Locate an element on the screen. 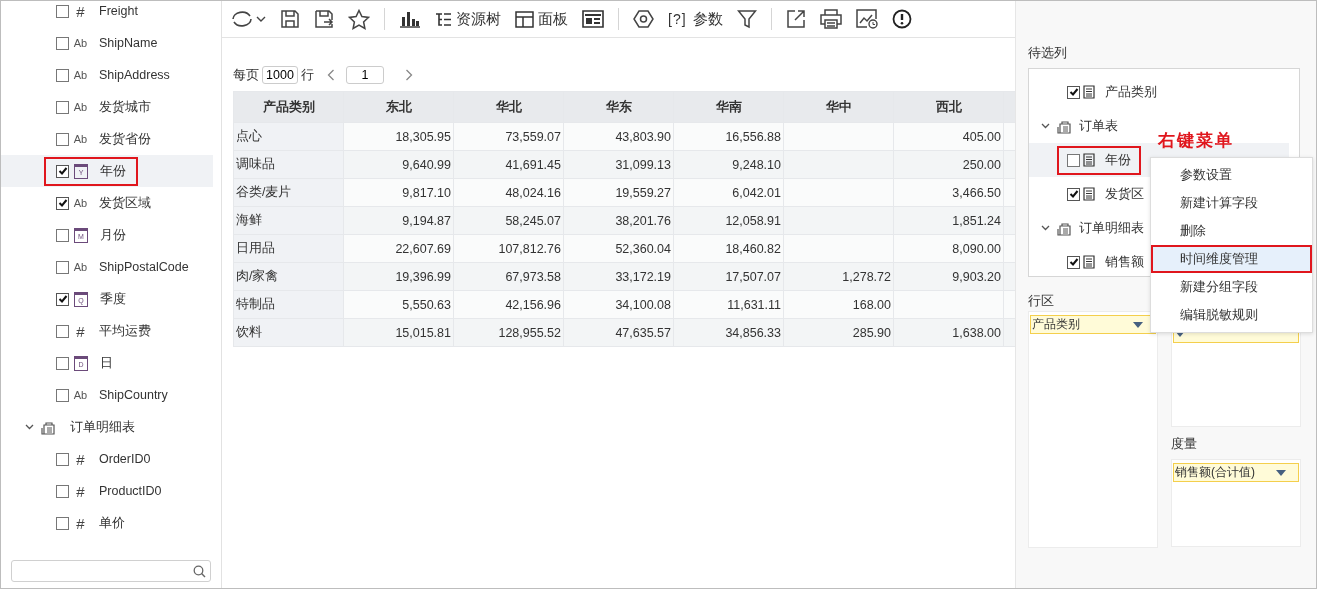  table-cell: 22,607.69 is located at coordinates (398, 248).